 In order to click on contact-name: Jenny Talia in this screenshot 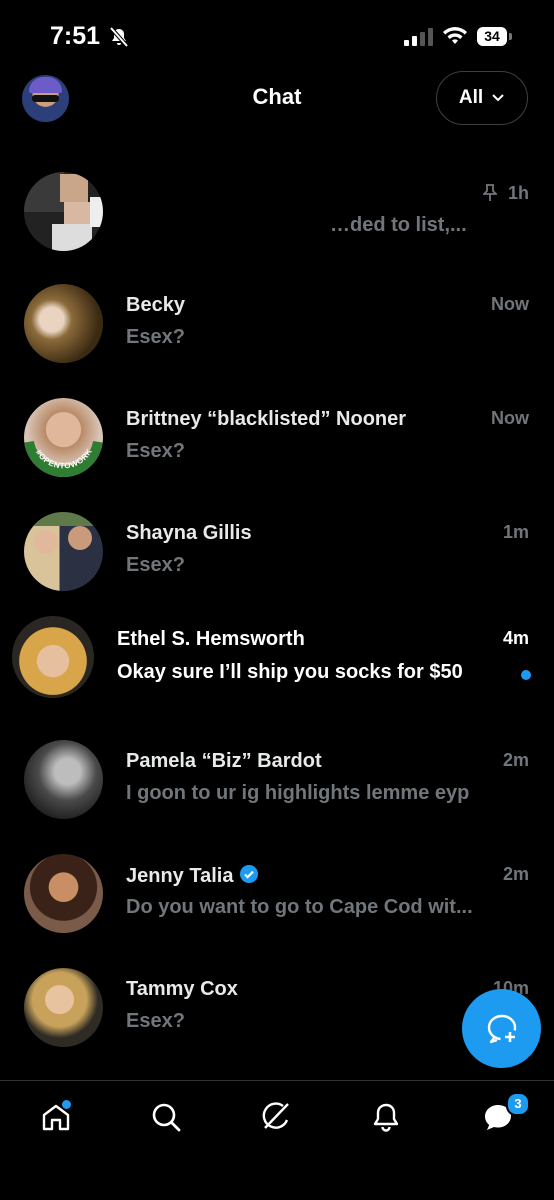, I will do `click(192, 876)`.